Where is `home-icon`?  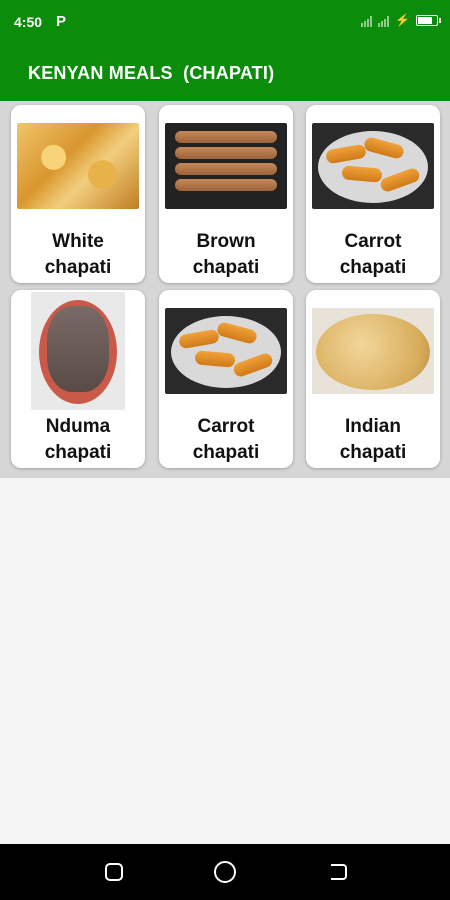 home-icon is located at coordinates (225, 872).